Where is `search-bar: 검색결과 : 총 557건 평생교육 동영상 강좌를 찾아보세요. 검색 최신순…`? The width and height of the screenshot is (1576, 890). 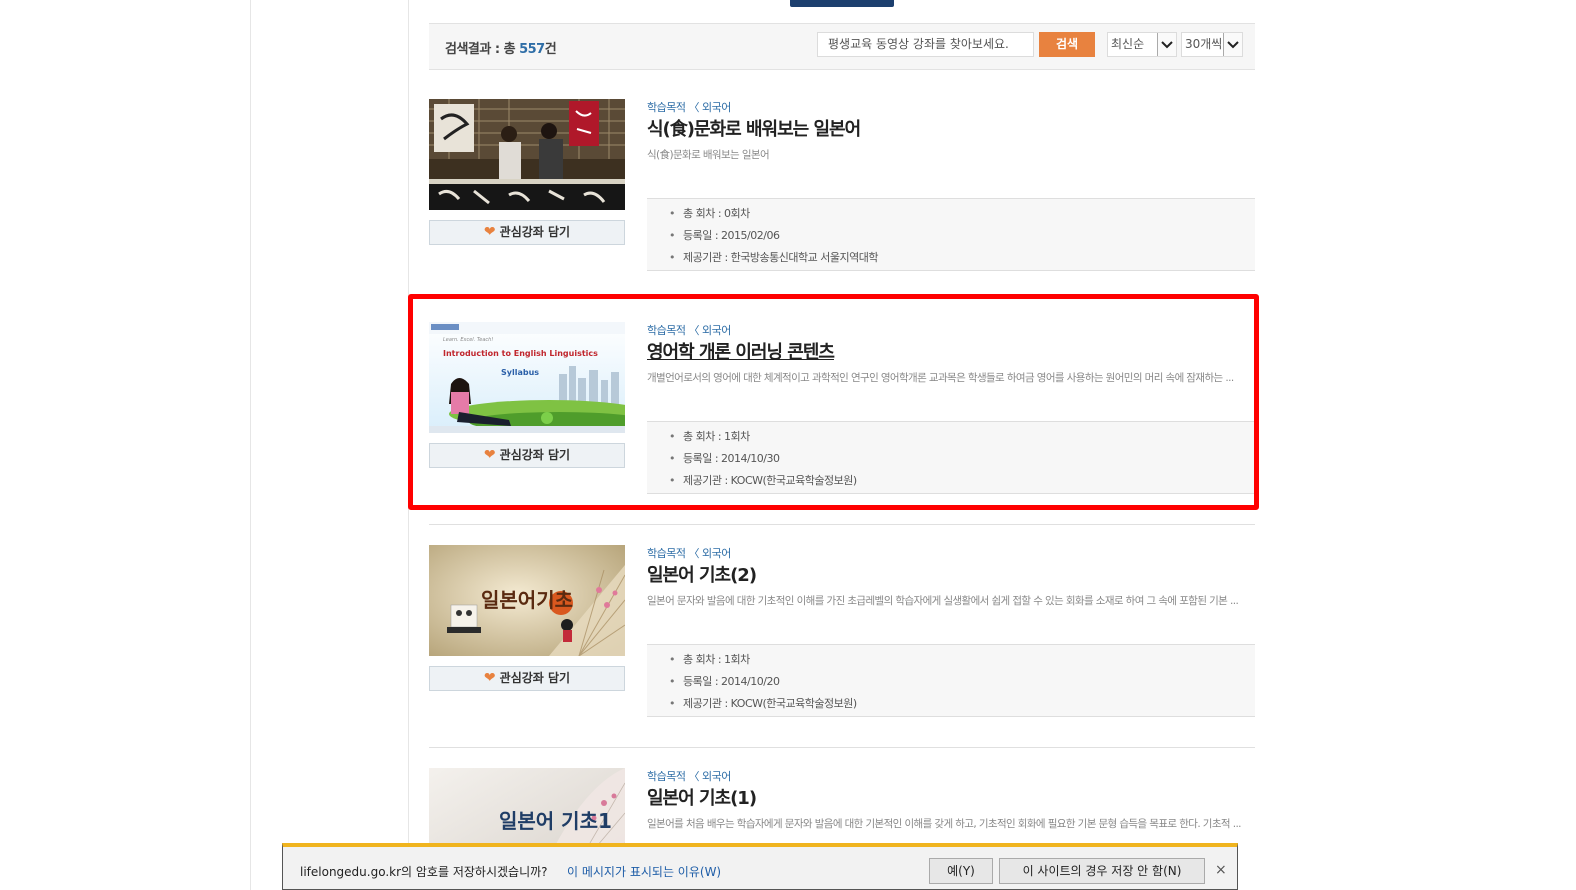
search-bar: 검색결과 : 총 557건 평생교육 동영상 강좌를 찾아보세요. 검색 최신순… is located at coordinates (842, 46).